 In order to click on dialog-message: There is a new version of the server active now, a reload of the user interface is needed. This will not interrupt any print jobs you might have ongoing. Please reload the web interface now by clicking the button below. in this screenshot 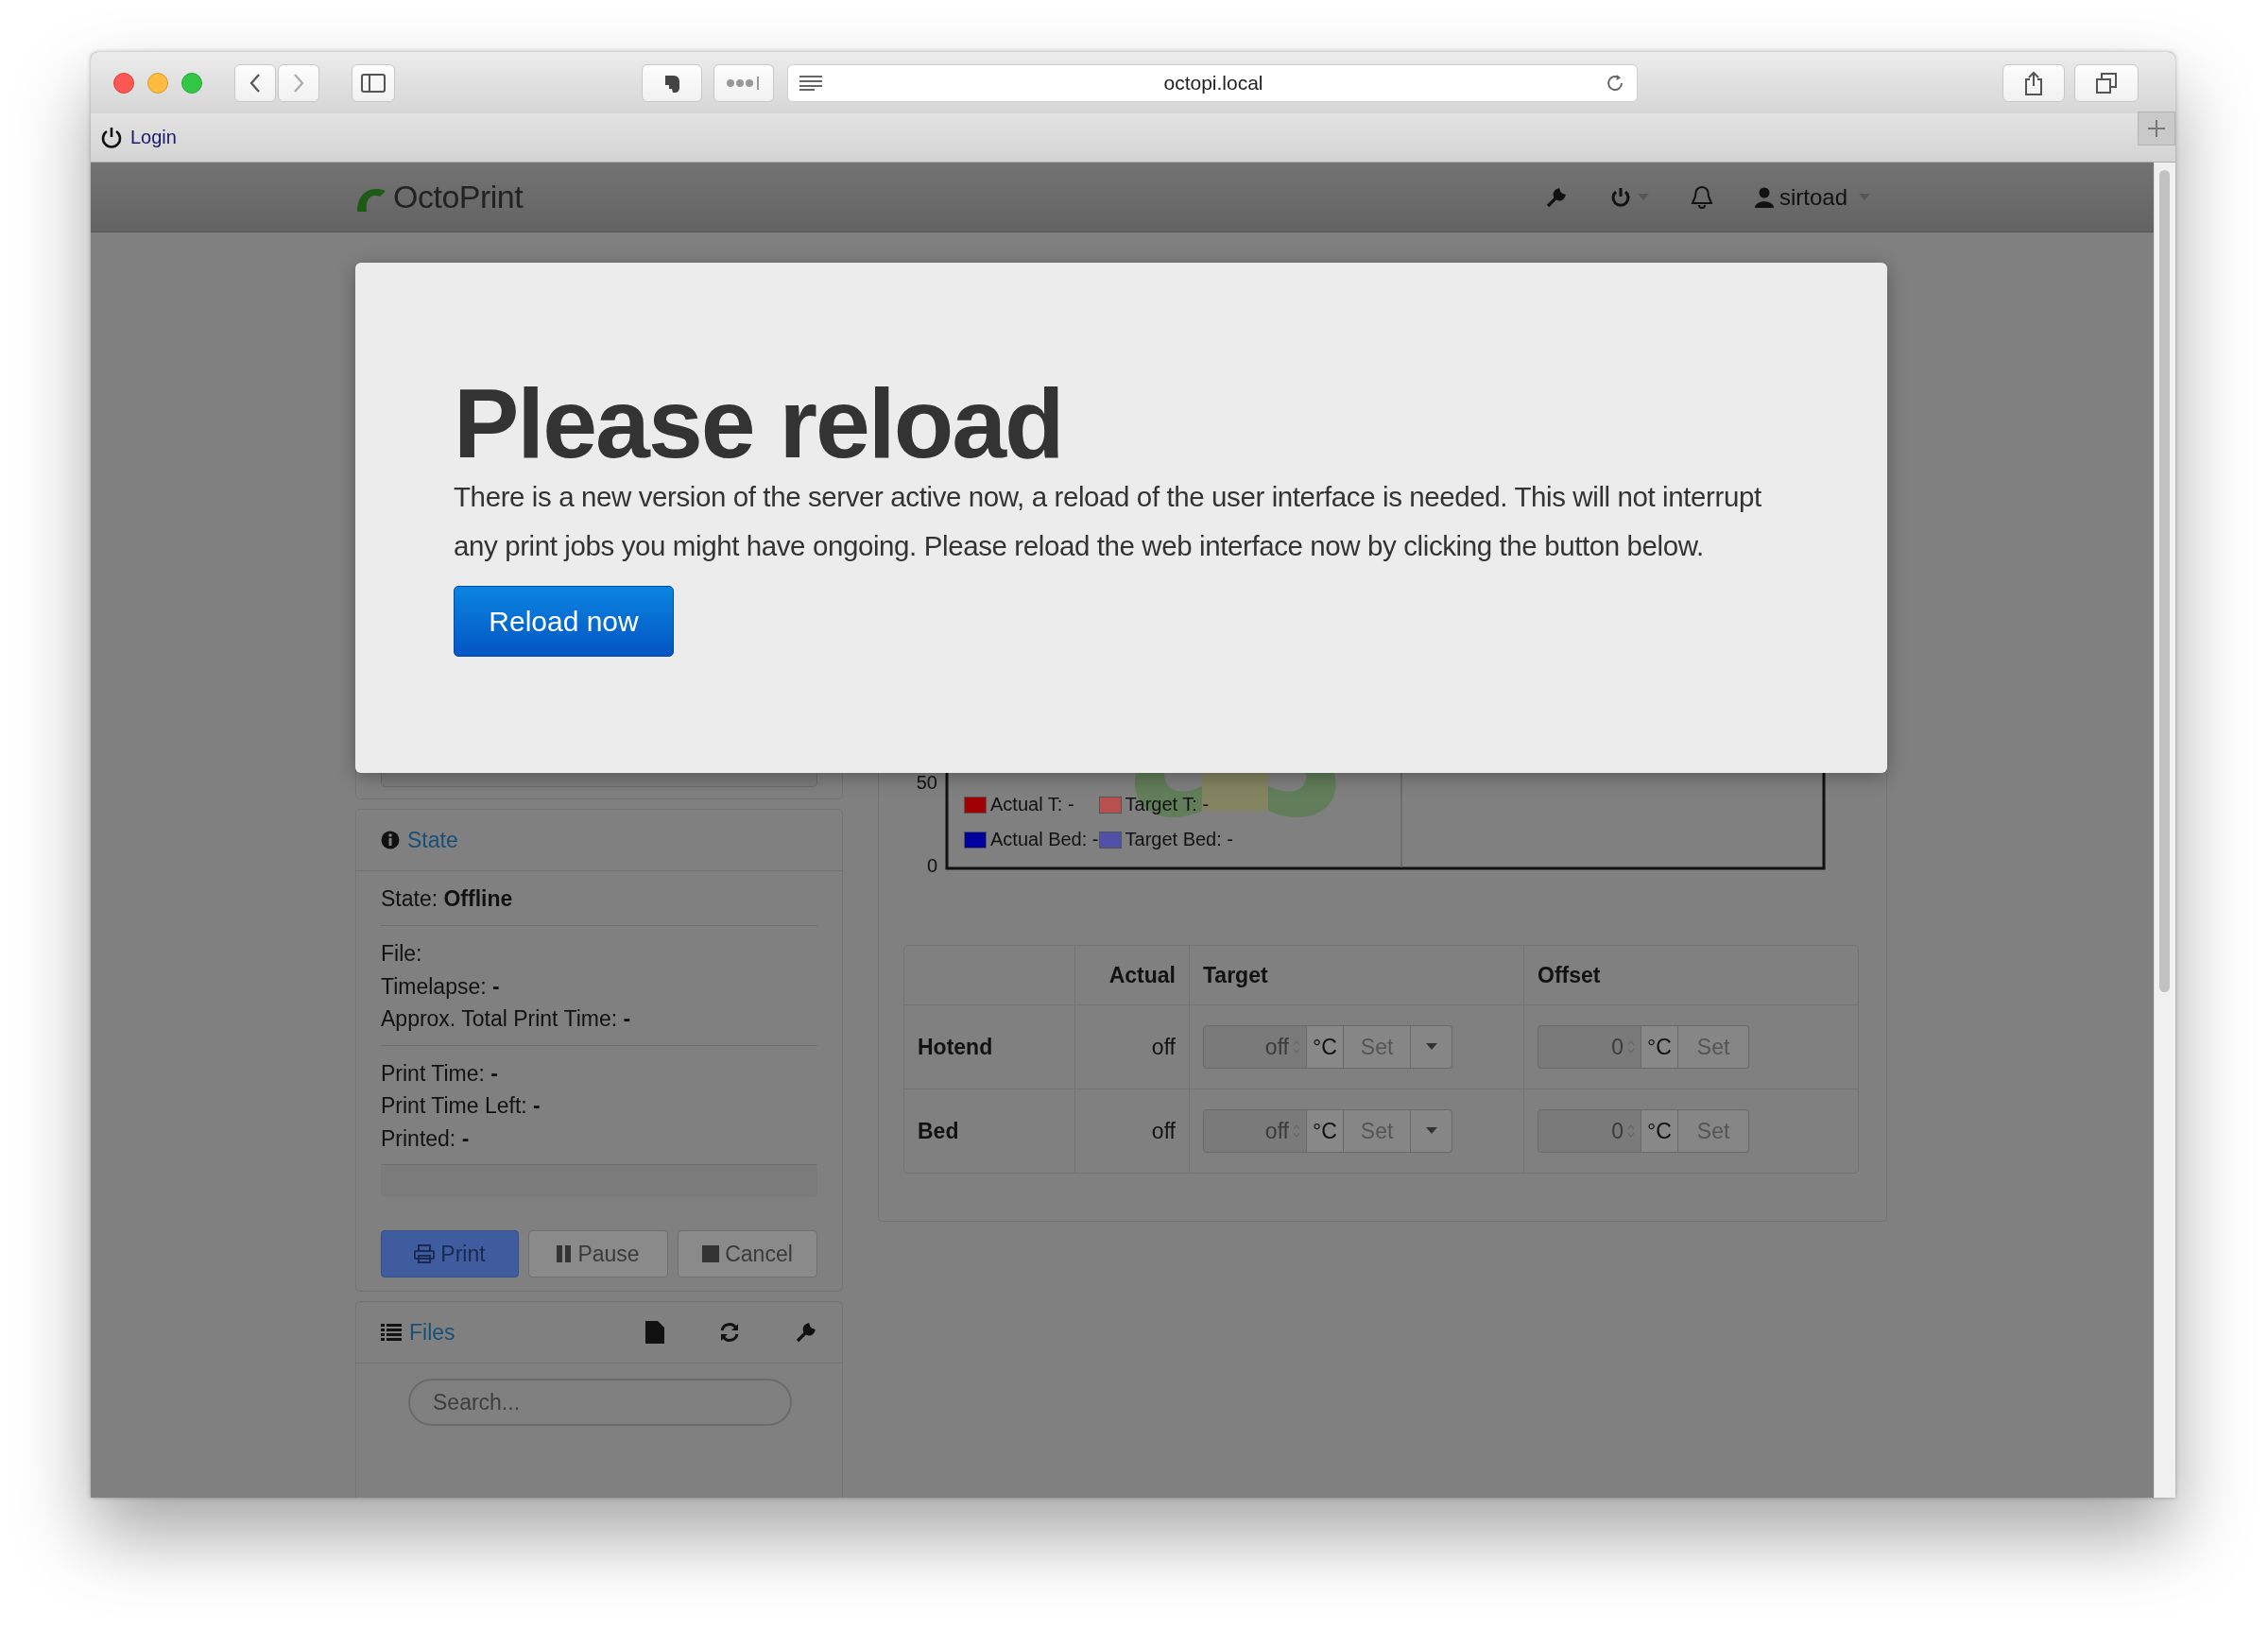, I will do `click(1108, 521)`.